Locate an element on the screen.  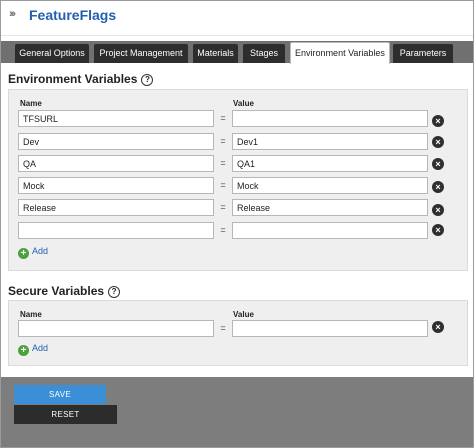
secure-variables-title: Secure Variables is located at coordinates (56, 291).